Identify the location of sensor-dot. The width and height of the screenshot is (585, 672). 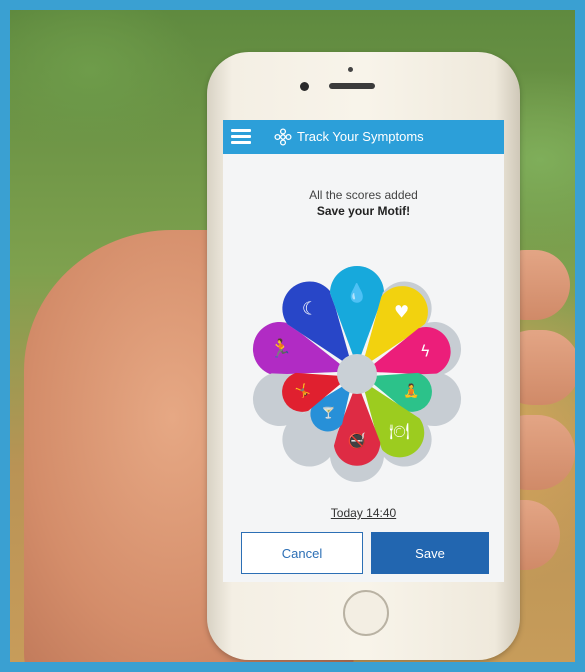
(350, 69).